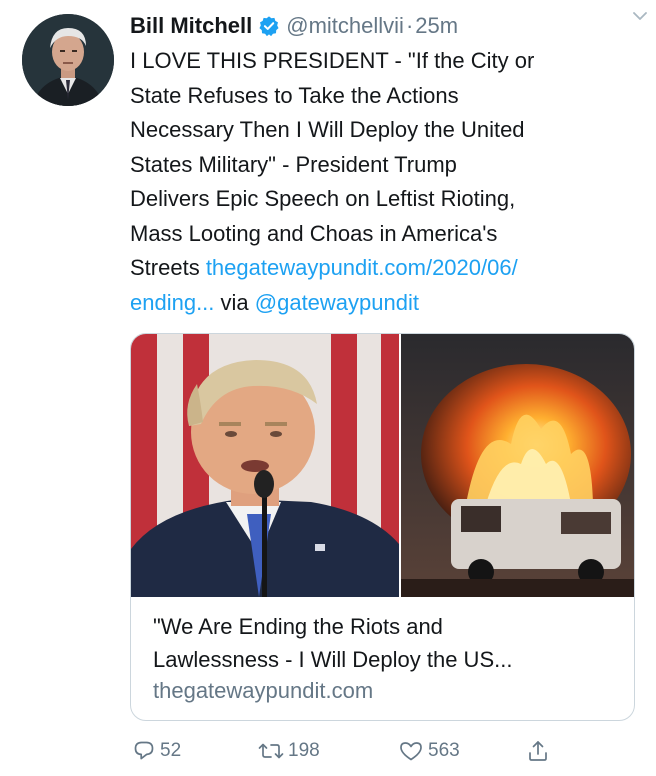 This screenshot has height=776, width=656. Describe the element at coordinates (444, 750) in the screenshot. I see `like-count: 563` at that location.